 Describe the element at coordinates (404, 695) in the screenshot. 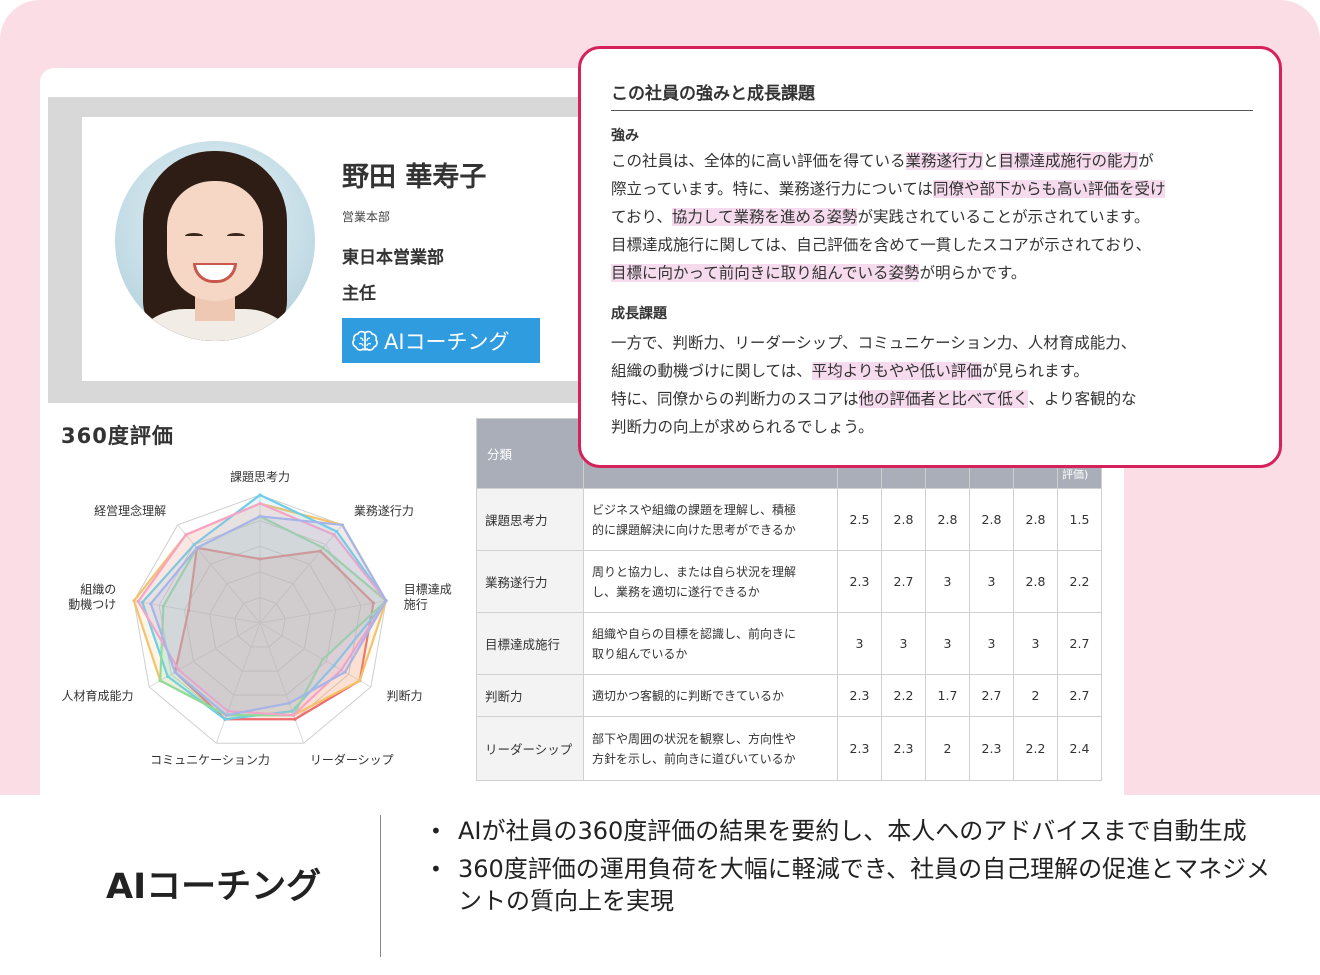

I see `radar-axis-label: 判断力` at that location.